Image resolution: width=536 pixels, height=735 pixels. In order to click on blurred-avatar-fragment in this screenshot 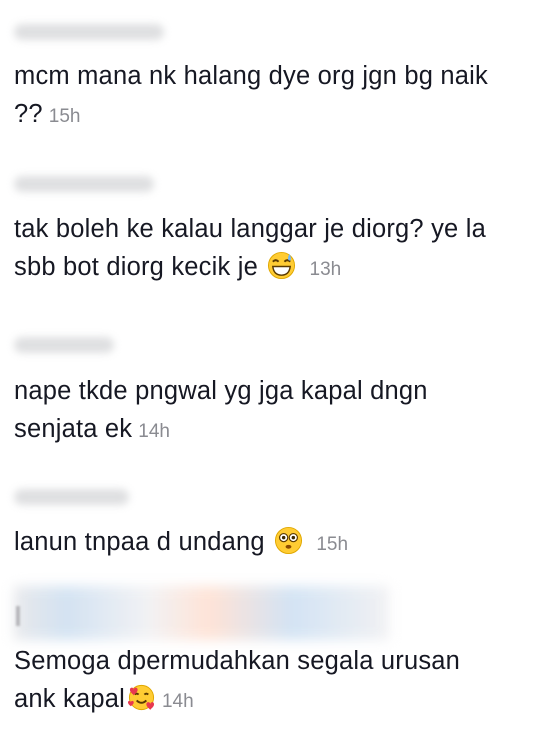, I will do `click(18, 616)`.